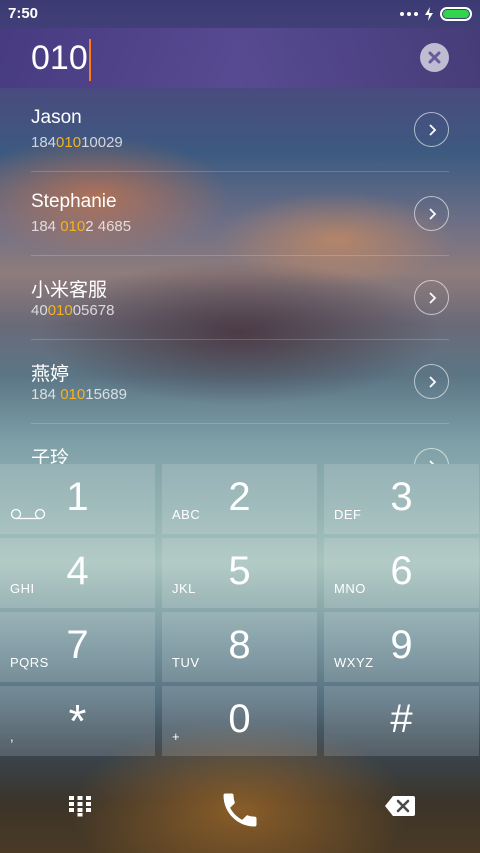  I want to click on contact-item: 小米客服 4001005678, so click(240, 298).